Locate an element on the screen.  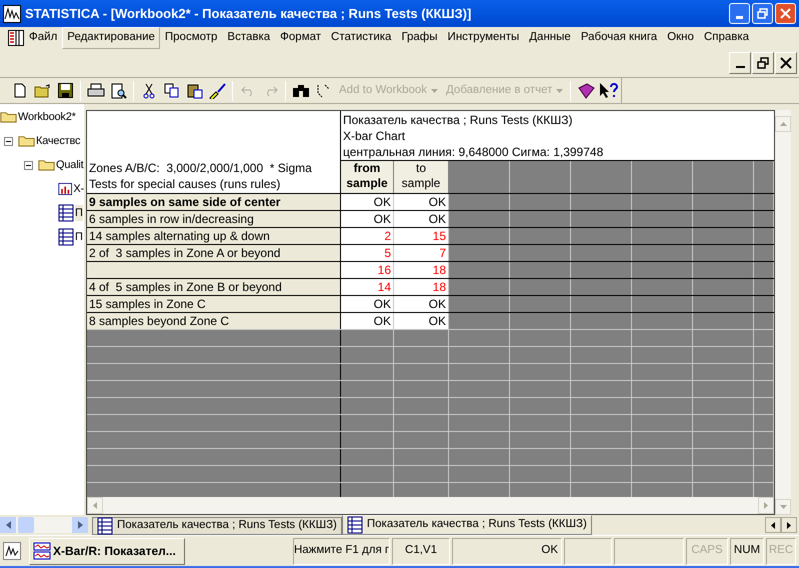
table-cell: 5 is located at coordinates (367, 253).